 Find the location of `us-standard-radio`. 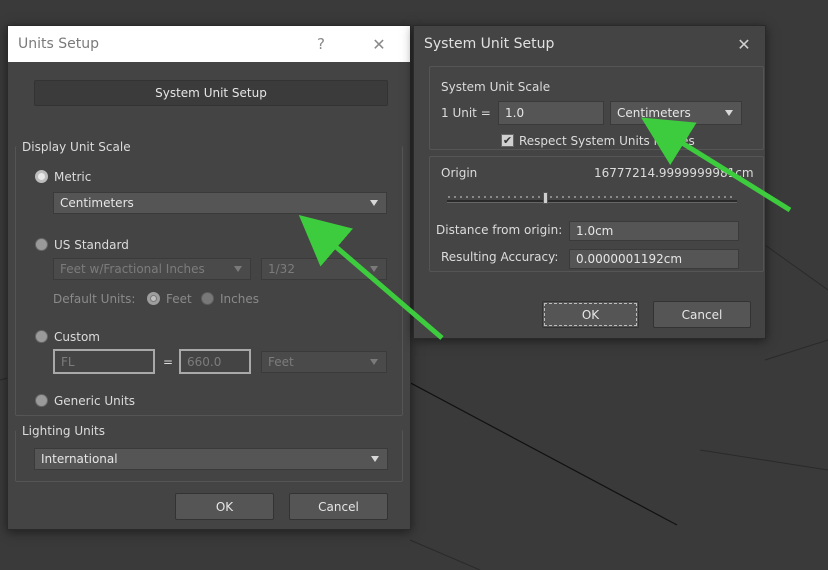

us-standard-radio is located at coordinates (41, 244).